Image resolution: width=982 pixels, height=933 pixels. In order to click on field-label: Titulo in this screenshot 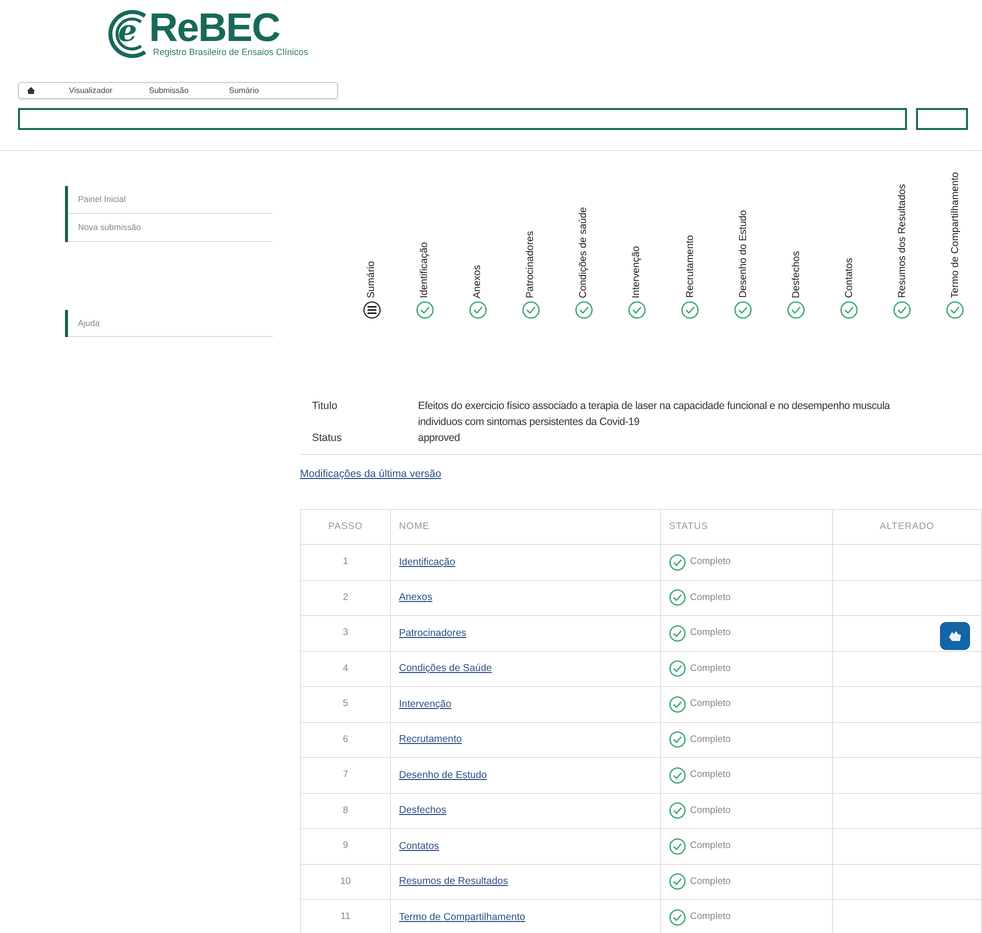, I will do `click(325, 406)`.